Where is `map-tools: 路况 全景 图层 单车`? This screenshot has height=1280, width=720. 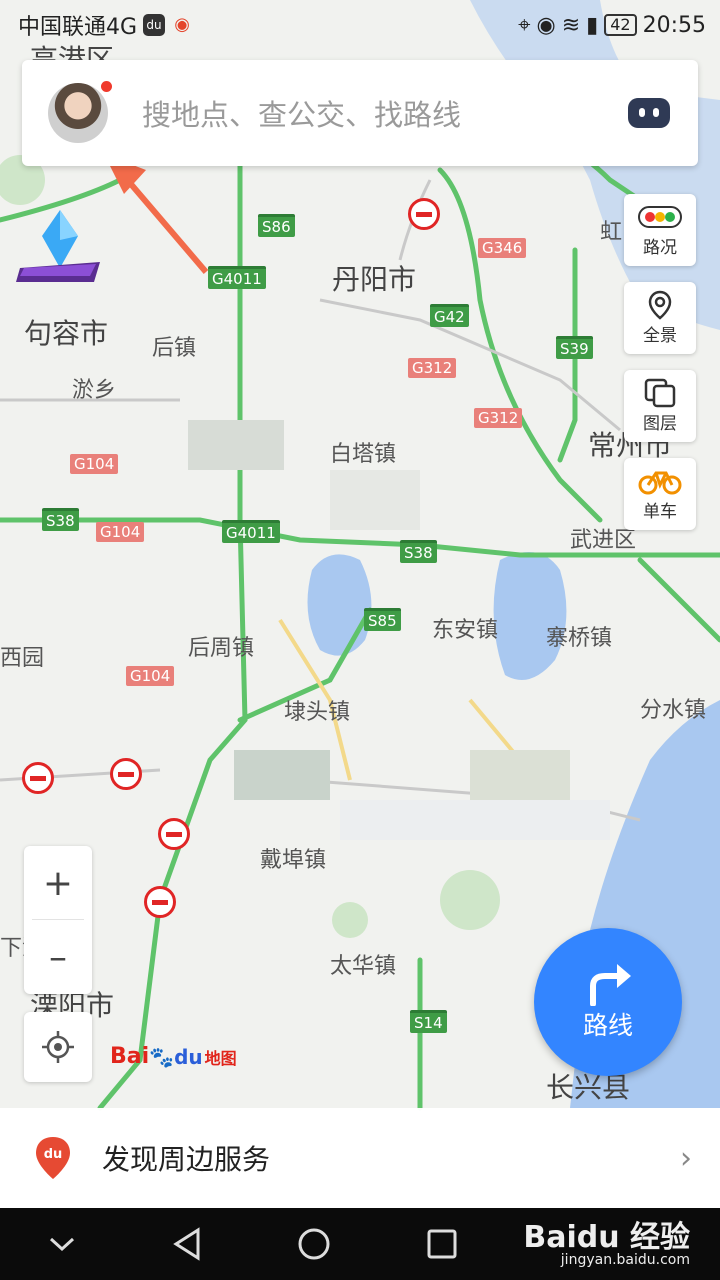 map-tools: 路况 全景 图层 单车 is located at coordinates (660, 370).